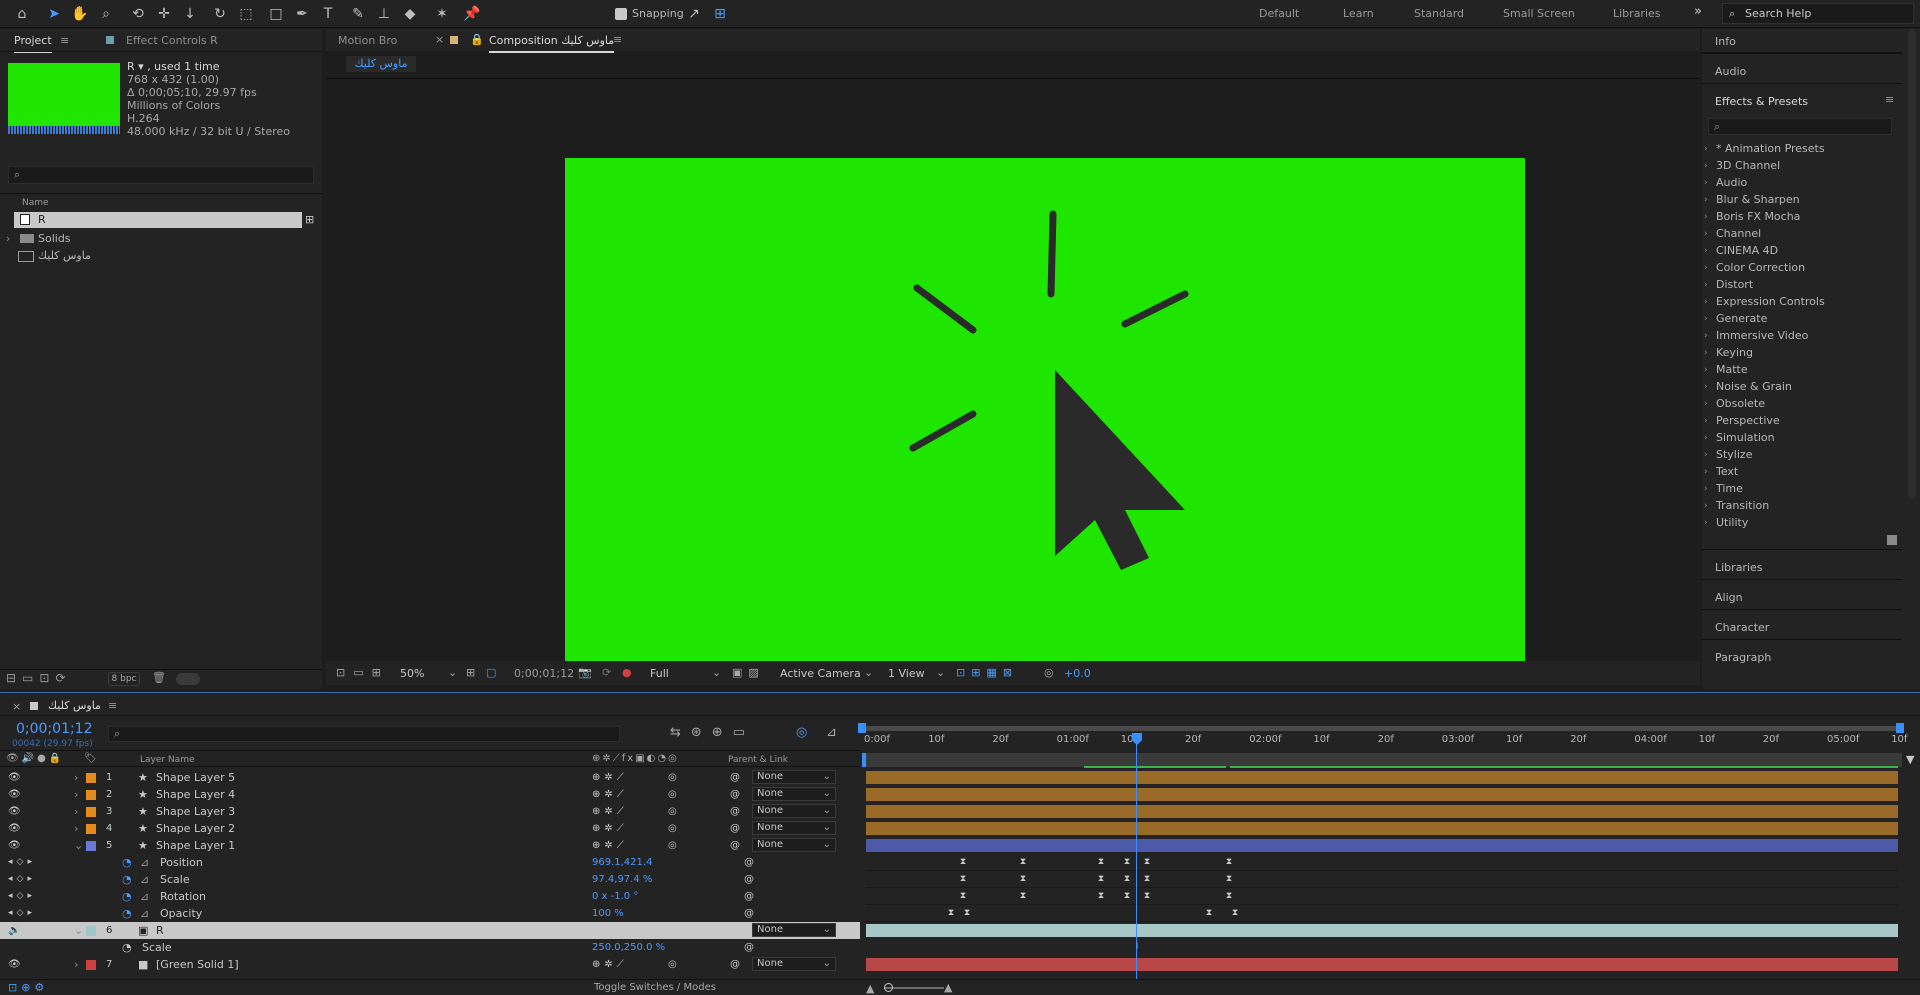 The image size is (1920, 995). I want to click on list-item: › Solids, so click(155, 239).